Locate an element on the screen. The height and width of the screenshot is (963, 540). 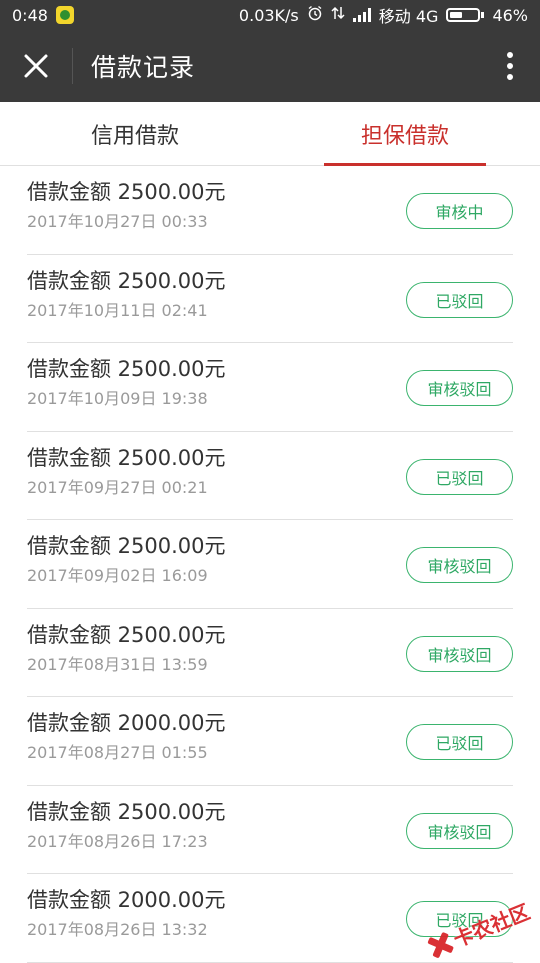
notification-app-icon is located at coordinates (64, 15).